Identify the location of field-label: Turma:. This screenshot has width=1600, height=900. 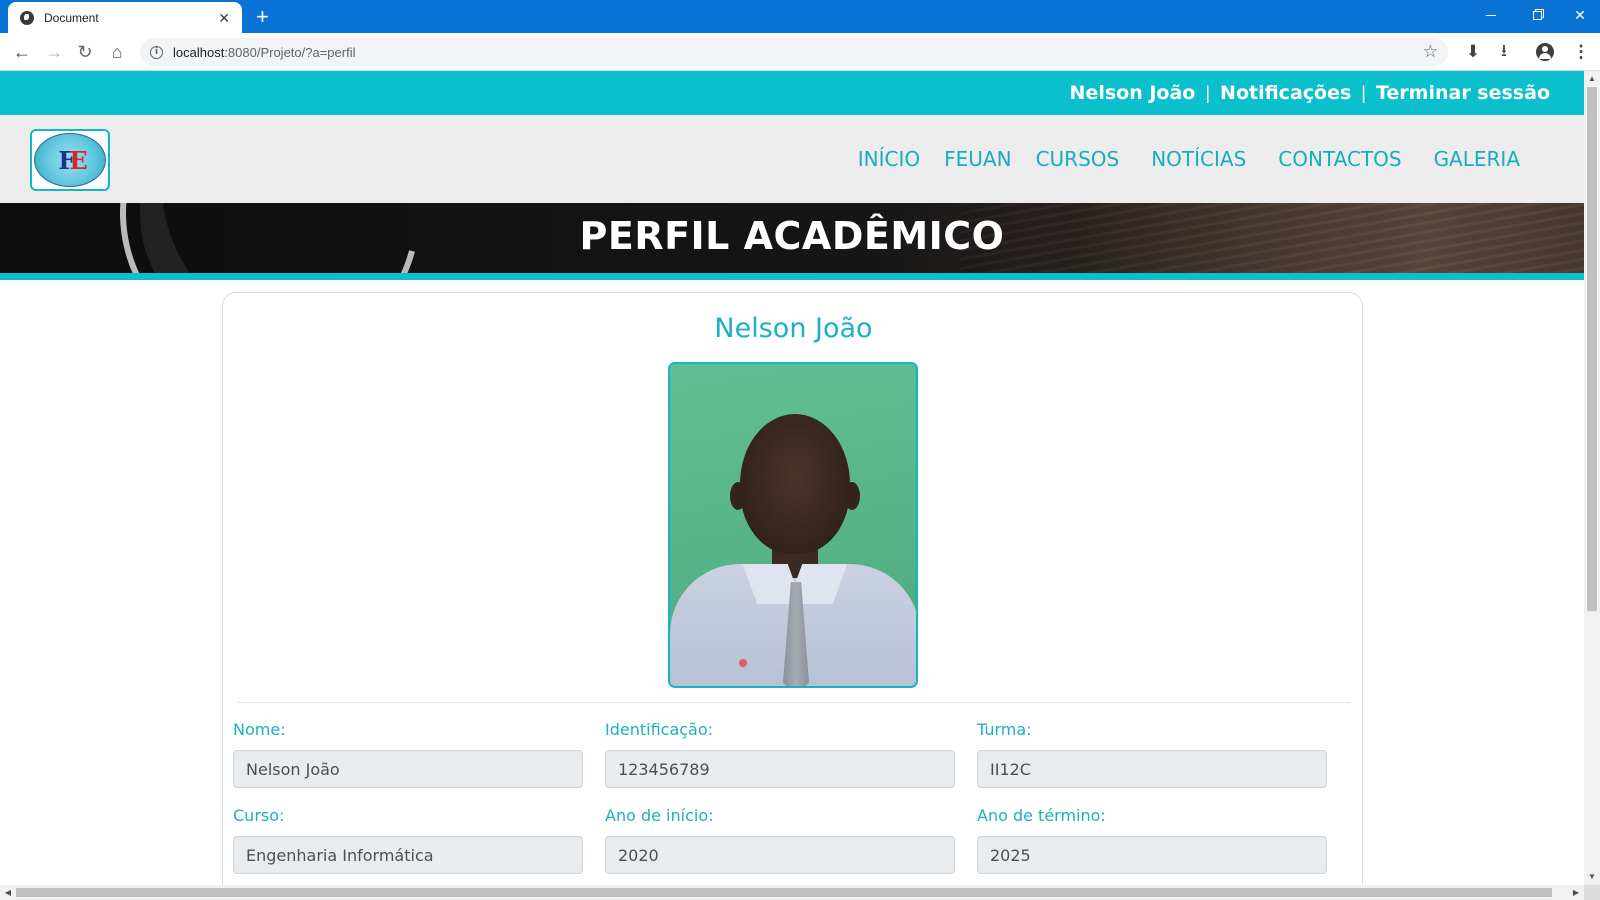
(1004, 729).